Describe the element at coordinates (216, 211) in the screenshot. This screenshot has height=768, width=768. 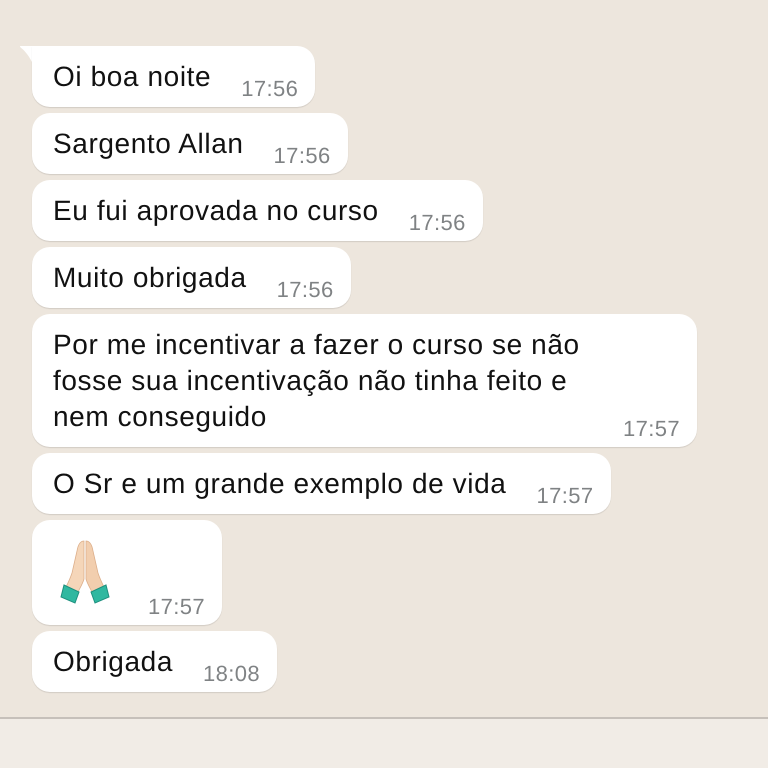
I see `message-text: Eu fui aprovada no curso` at that location.